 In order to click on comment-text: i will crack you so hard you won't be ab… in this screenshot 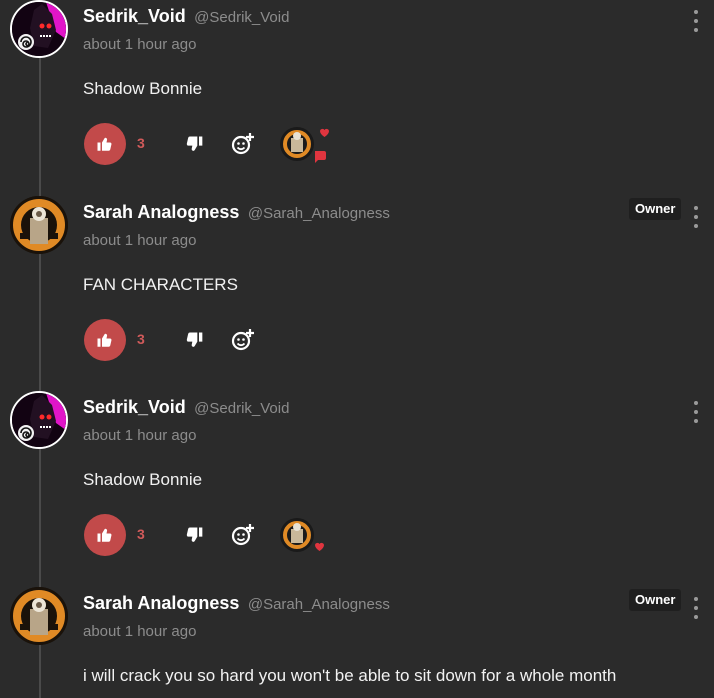, I will do `click(350, 675)`.